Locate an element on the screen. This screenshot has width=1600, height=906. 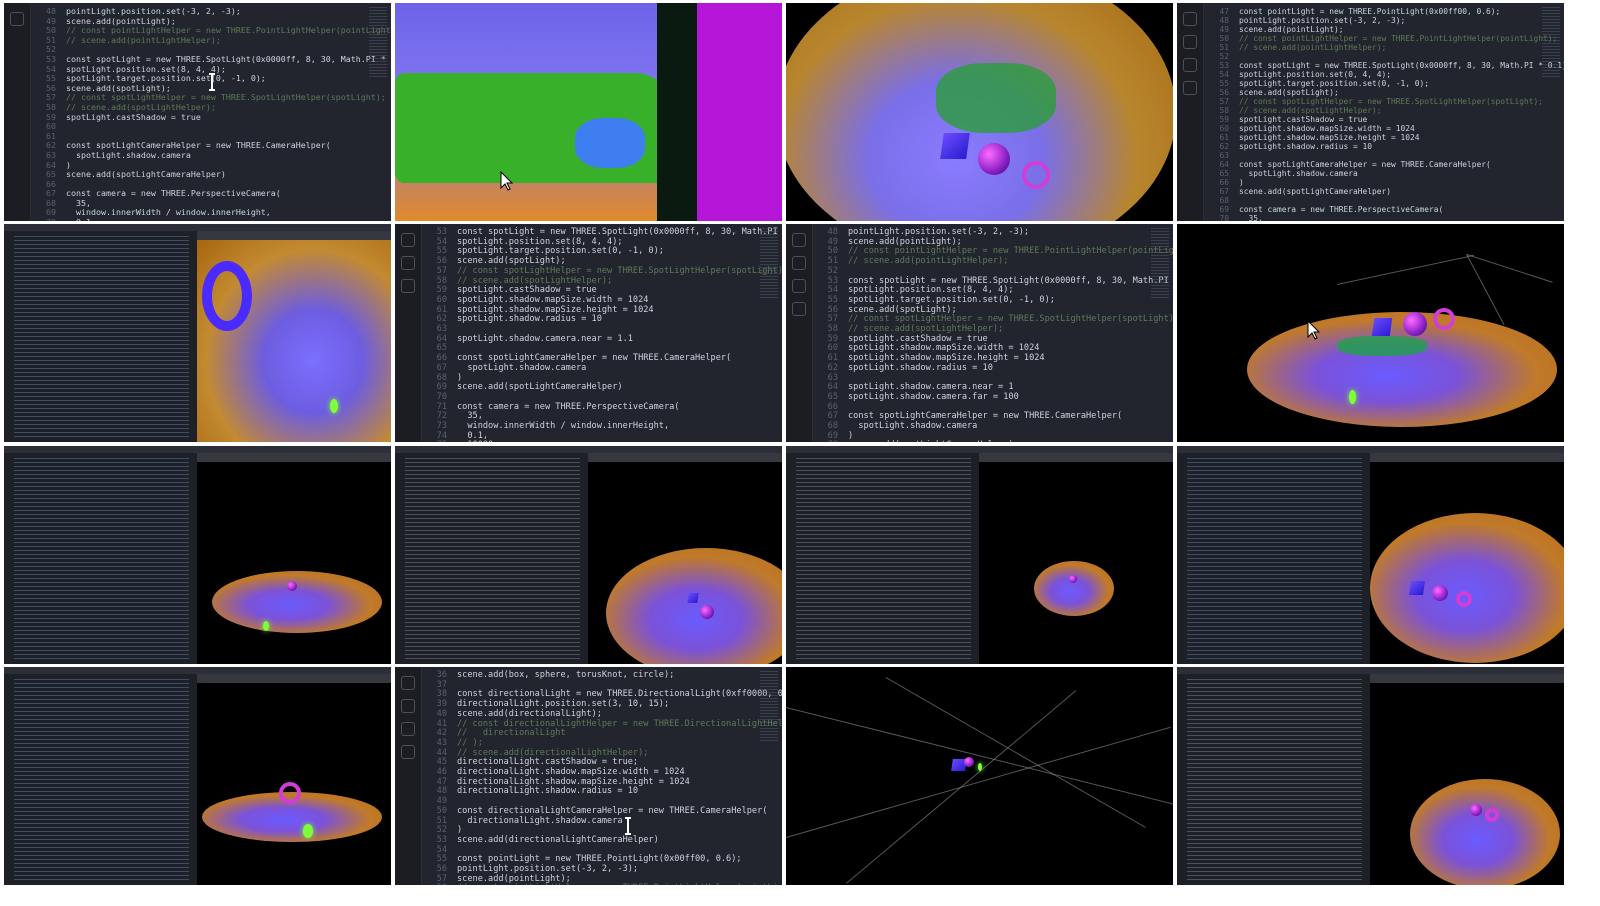
code-text: directionalLight.castShadow = true; is located at coordinates (547, 762).